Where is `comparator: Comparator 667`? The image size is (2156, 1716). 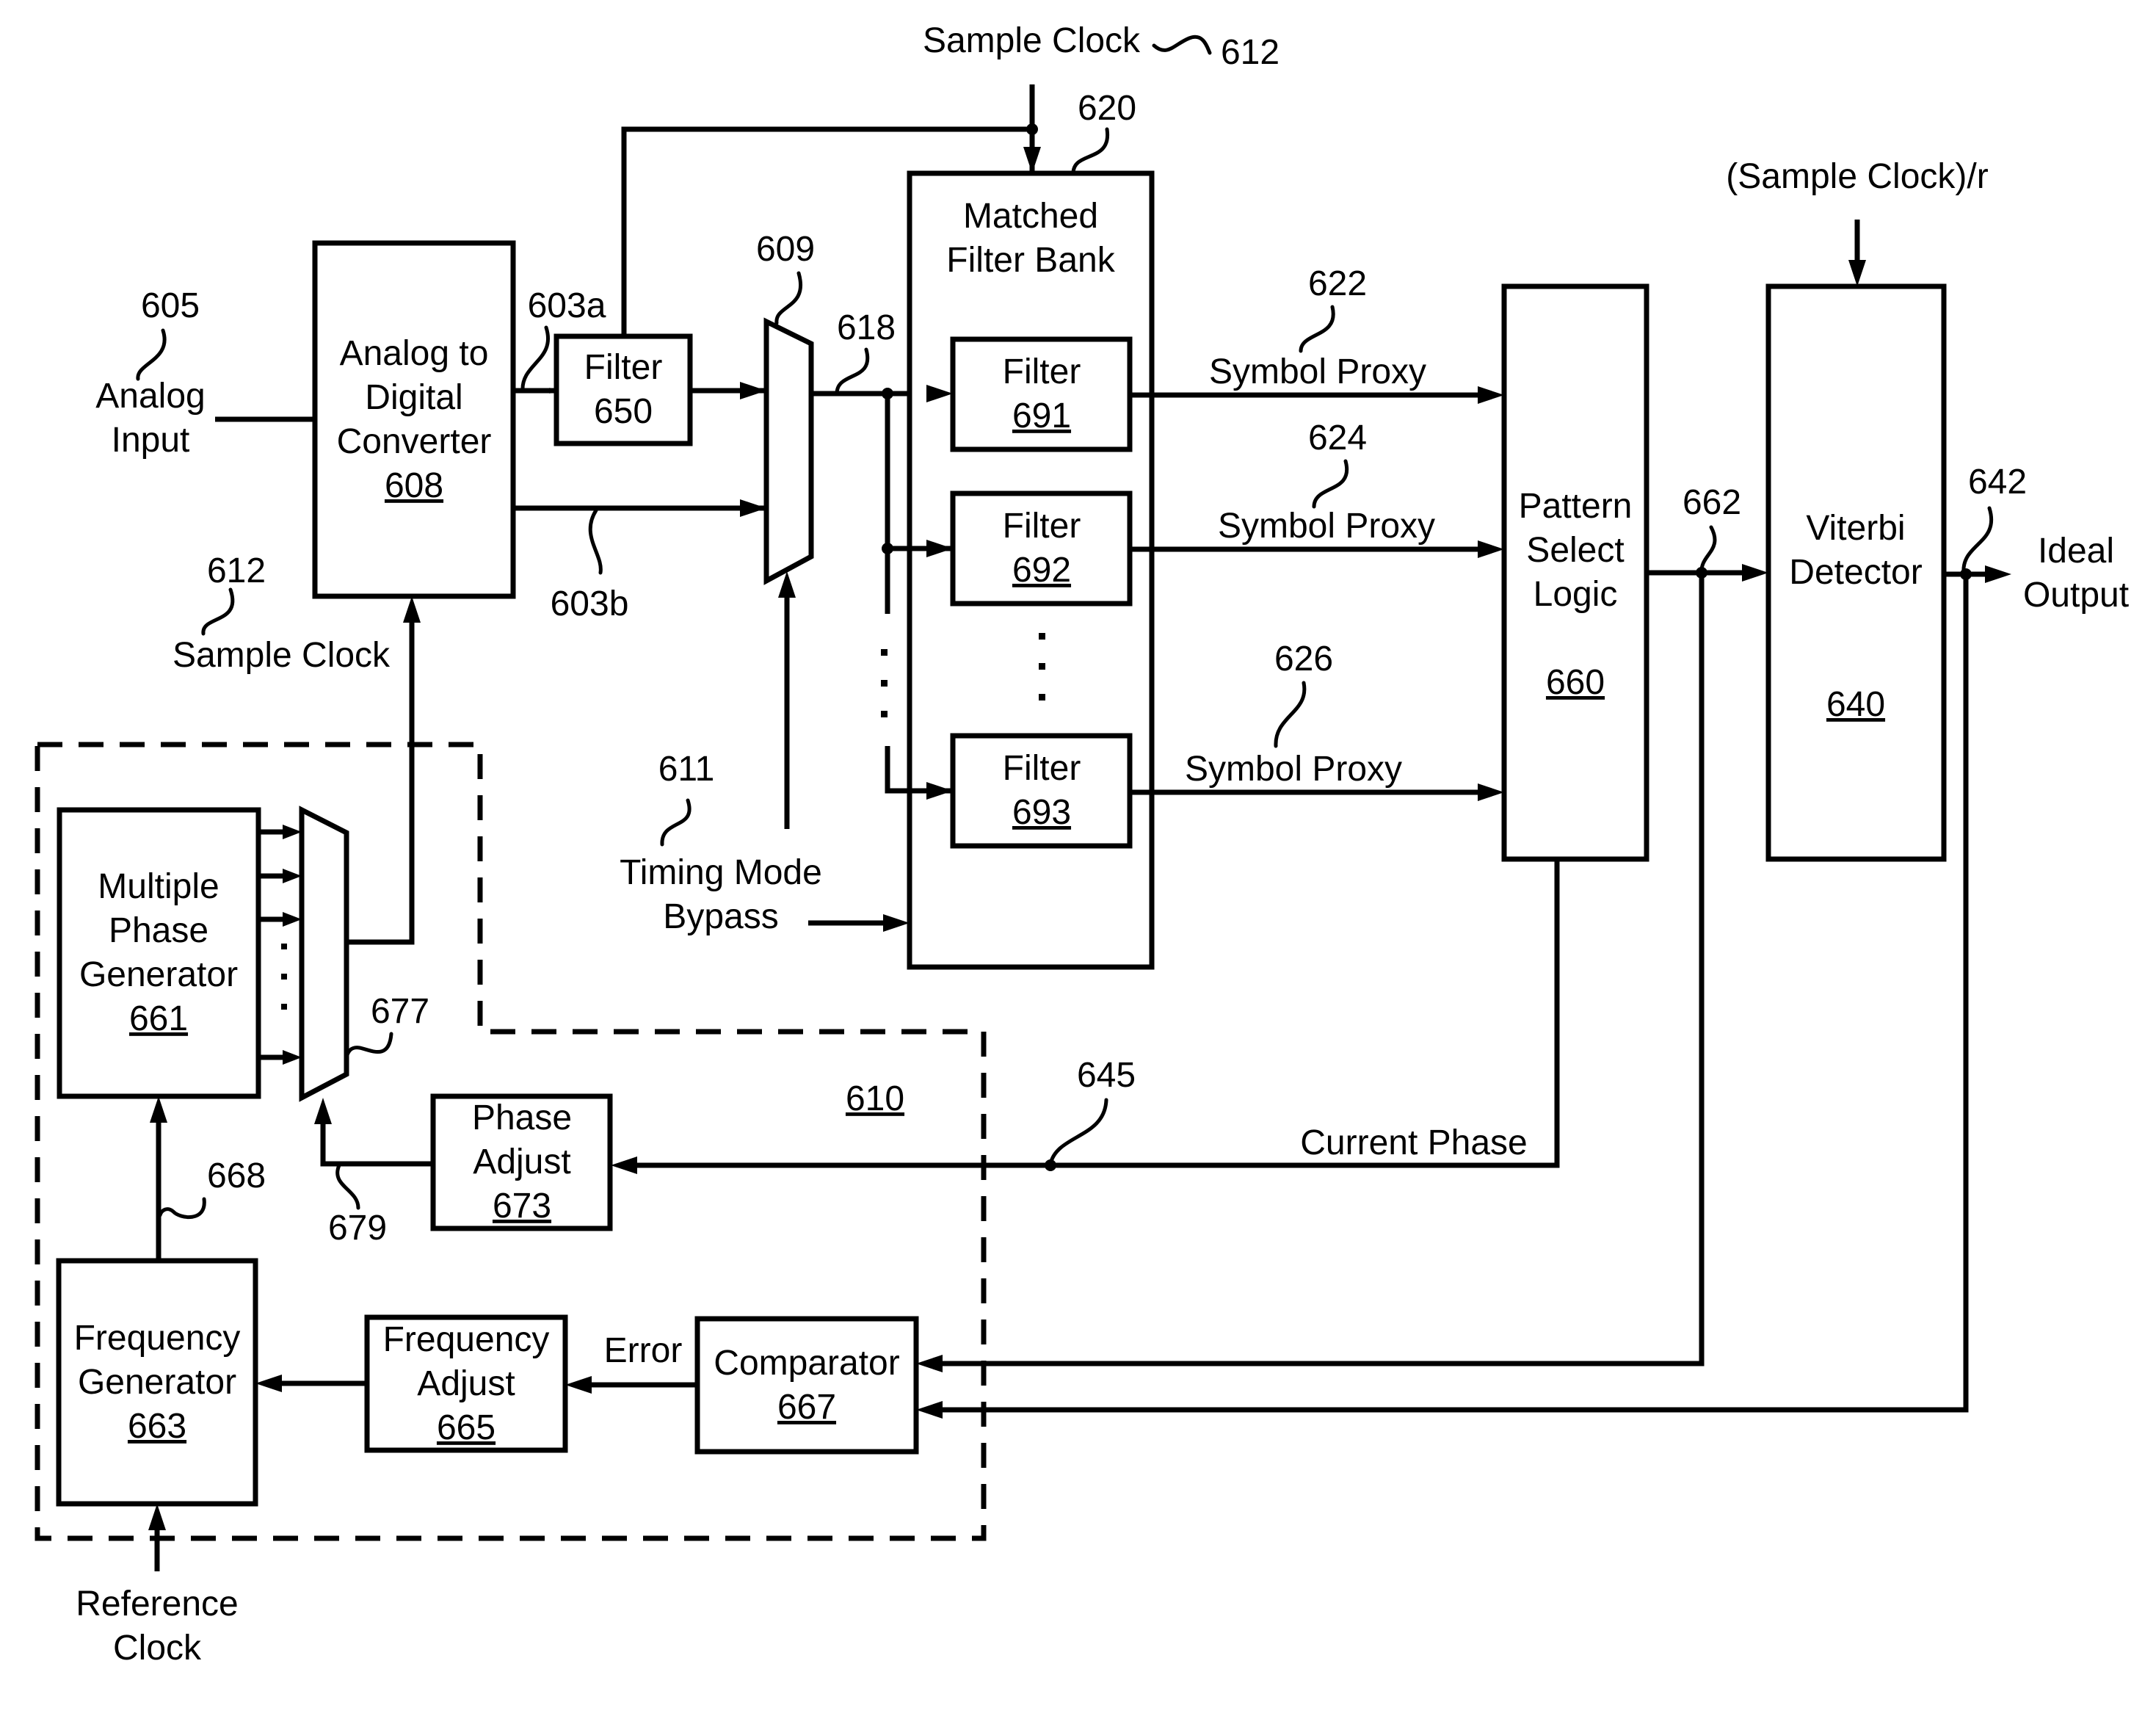 comparator: Comparator 667 is located at coordinates (806, 1385).